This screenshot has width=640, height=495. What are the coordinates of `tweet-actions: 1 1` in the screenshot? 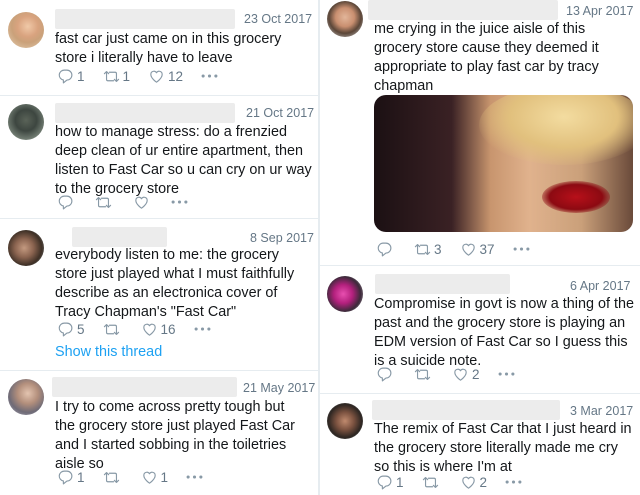 It's located at (140, 477).